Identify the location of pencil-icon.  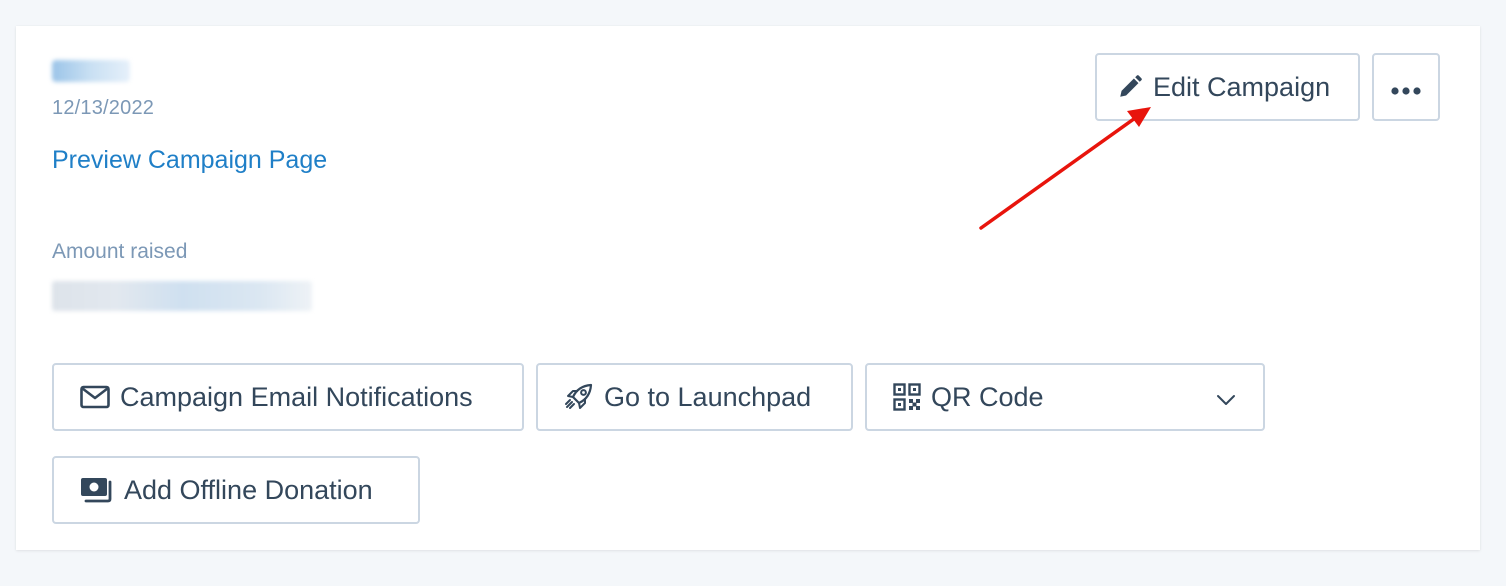
(1130, 87).